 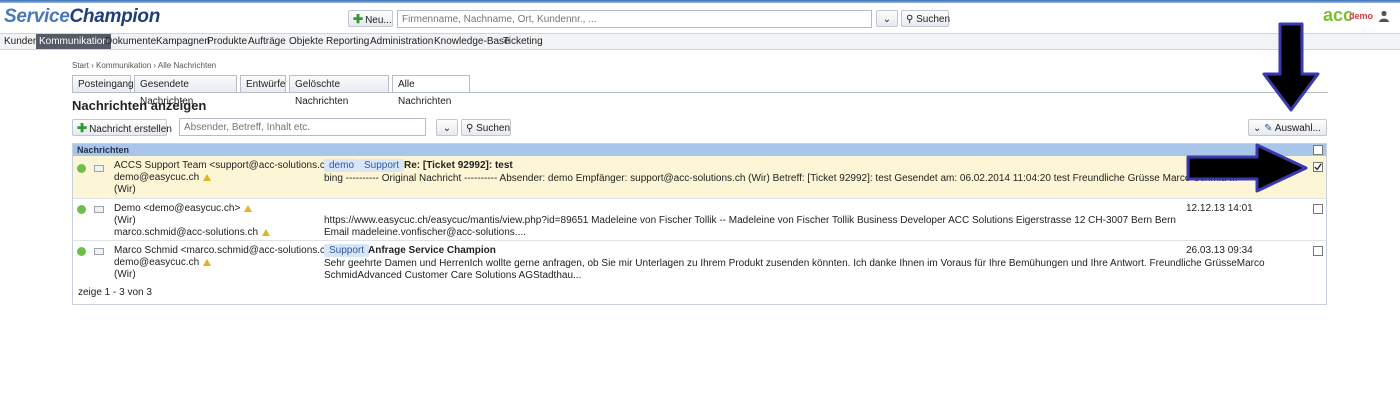 What do you see at coordinates (431, 91) in the screenshot?
I see `tab-alle-nachrichten: Alle Nachrichten` at bounding box center [431, 91].